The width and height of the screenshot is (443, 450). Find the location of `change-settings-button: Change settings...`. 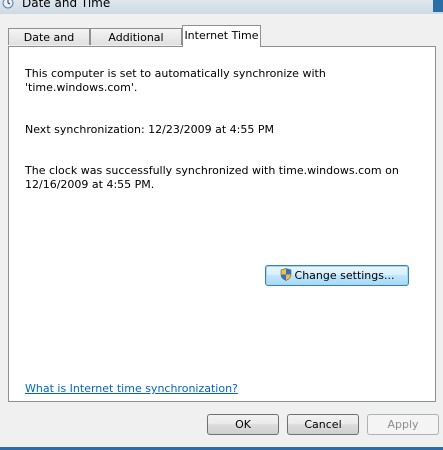

change-settings-button: Change settings... is located at coordinates (337, 275).